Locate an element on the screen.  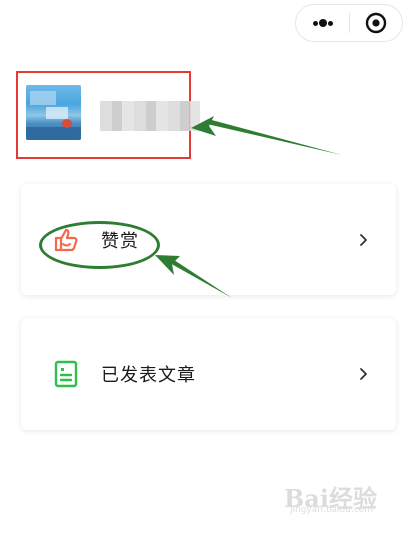
more-dots-icon is located at coordinates (315, 23).